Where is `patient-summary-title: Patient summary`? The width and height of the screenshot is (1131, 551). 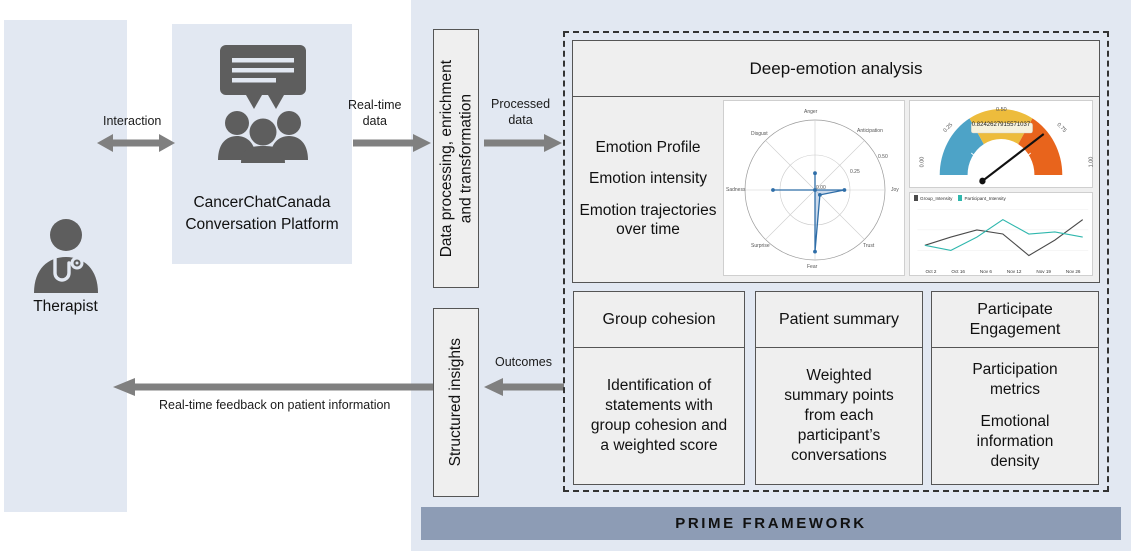 patient-summary-title: Patient summary is located at coordinates (839, 320).